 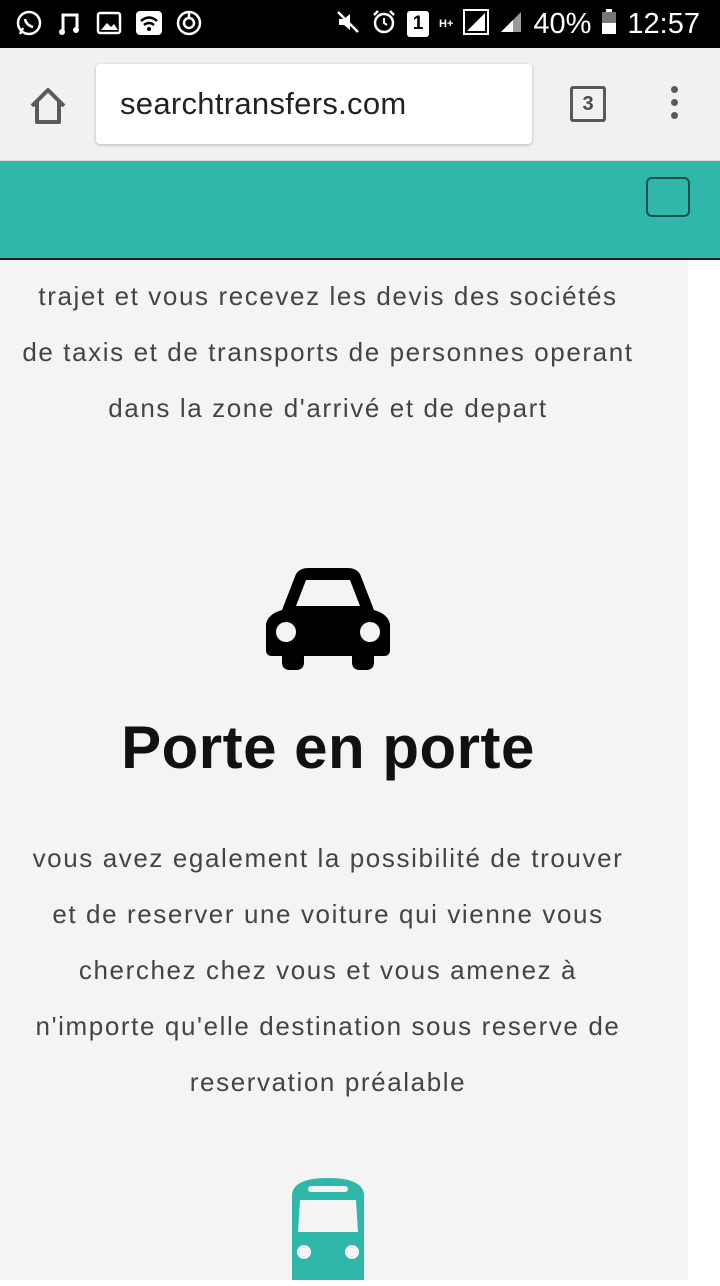 I want to click on battery-icon, so click(x=609, y=24).